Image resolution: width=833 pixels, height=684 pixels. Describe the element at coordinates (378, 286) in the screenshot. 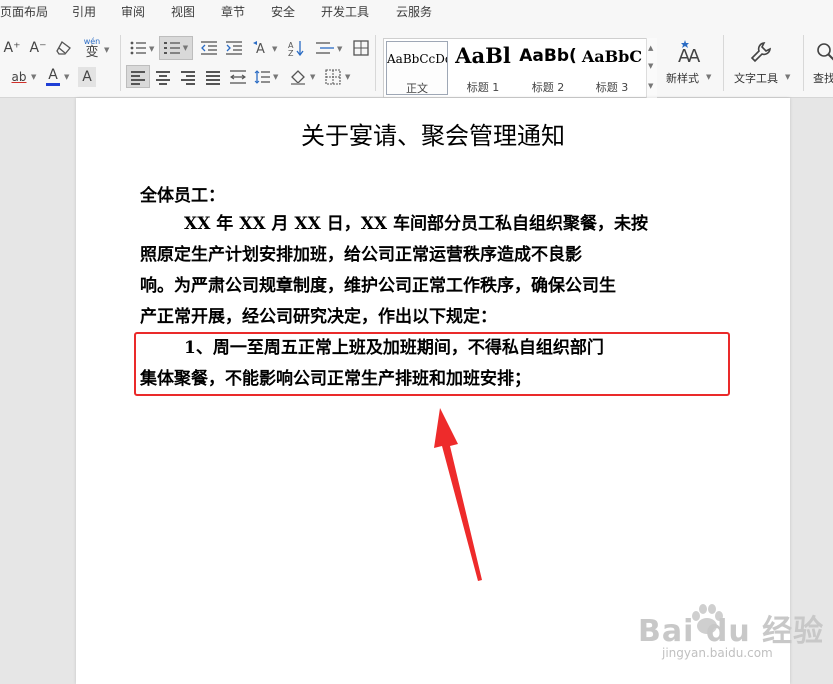

I see `paragraph-line: 响。为严肃公司规章制度，维护公司正常工作秩序，确保公司生` at that location.